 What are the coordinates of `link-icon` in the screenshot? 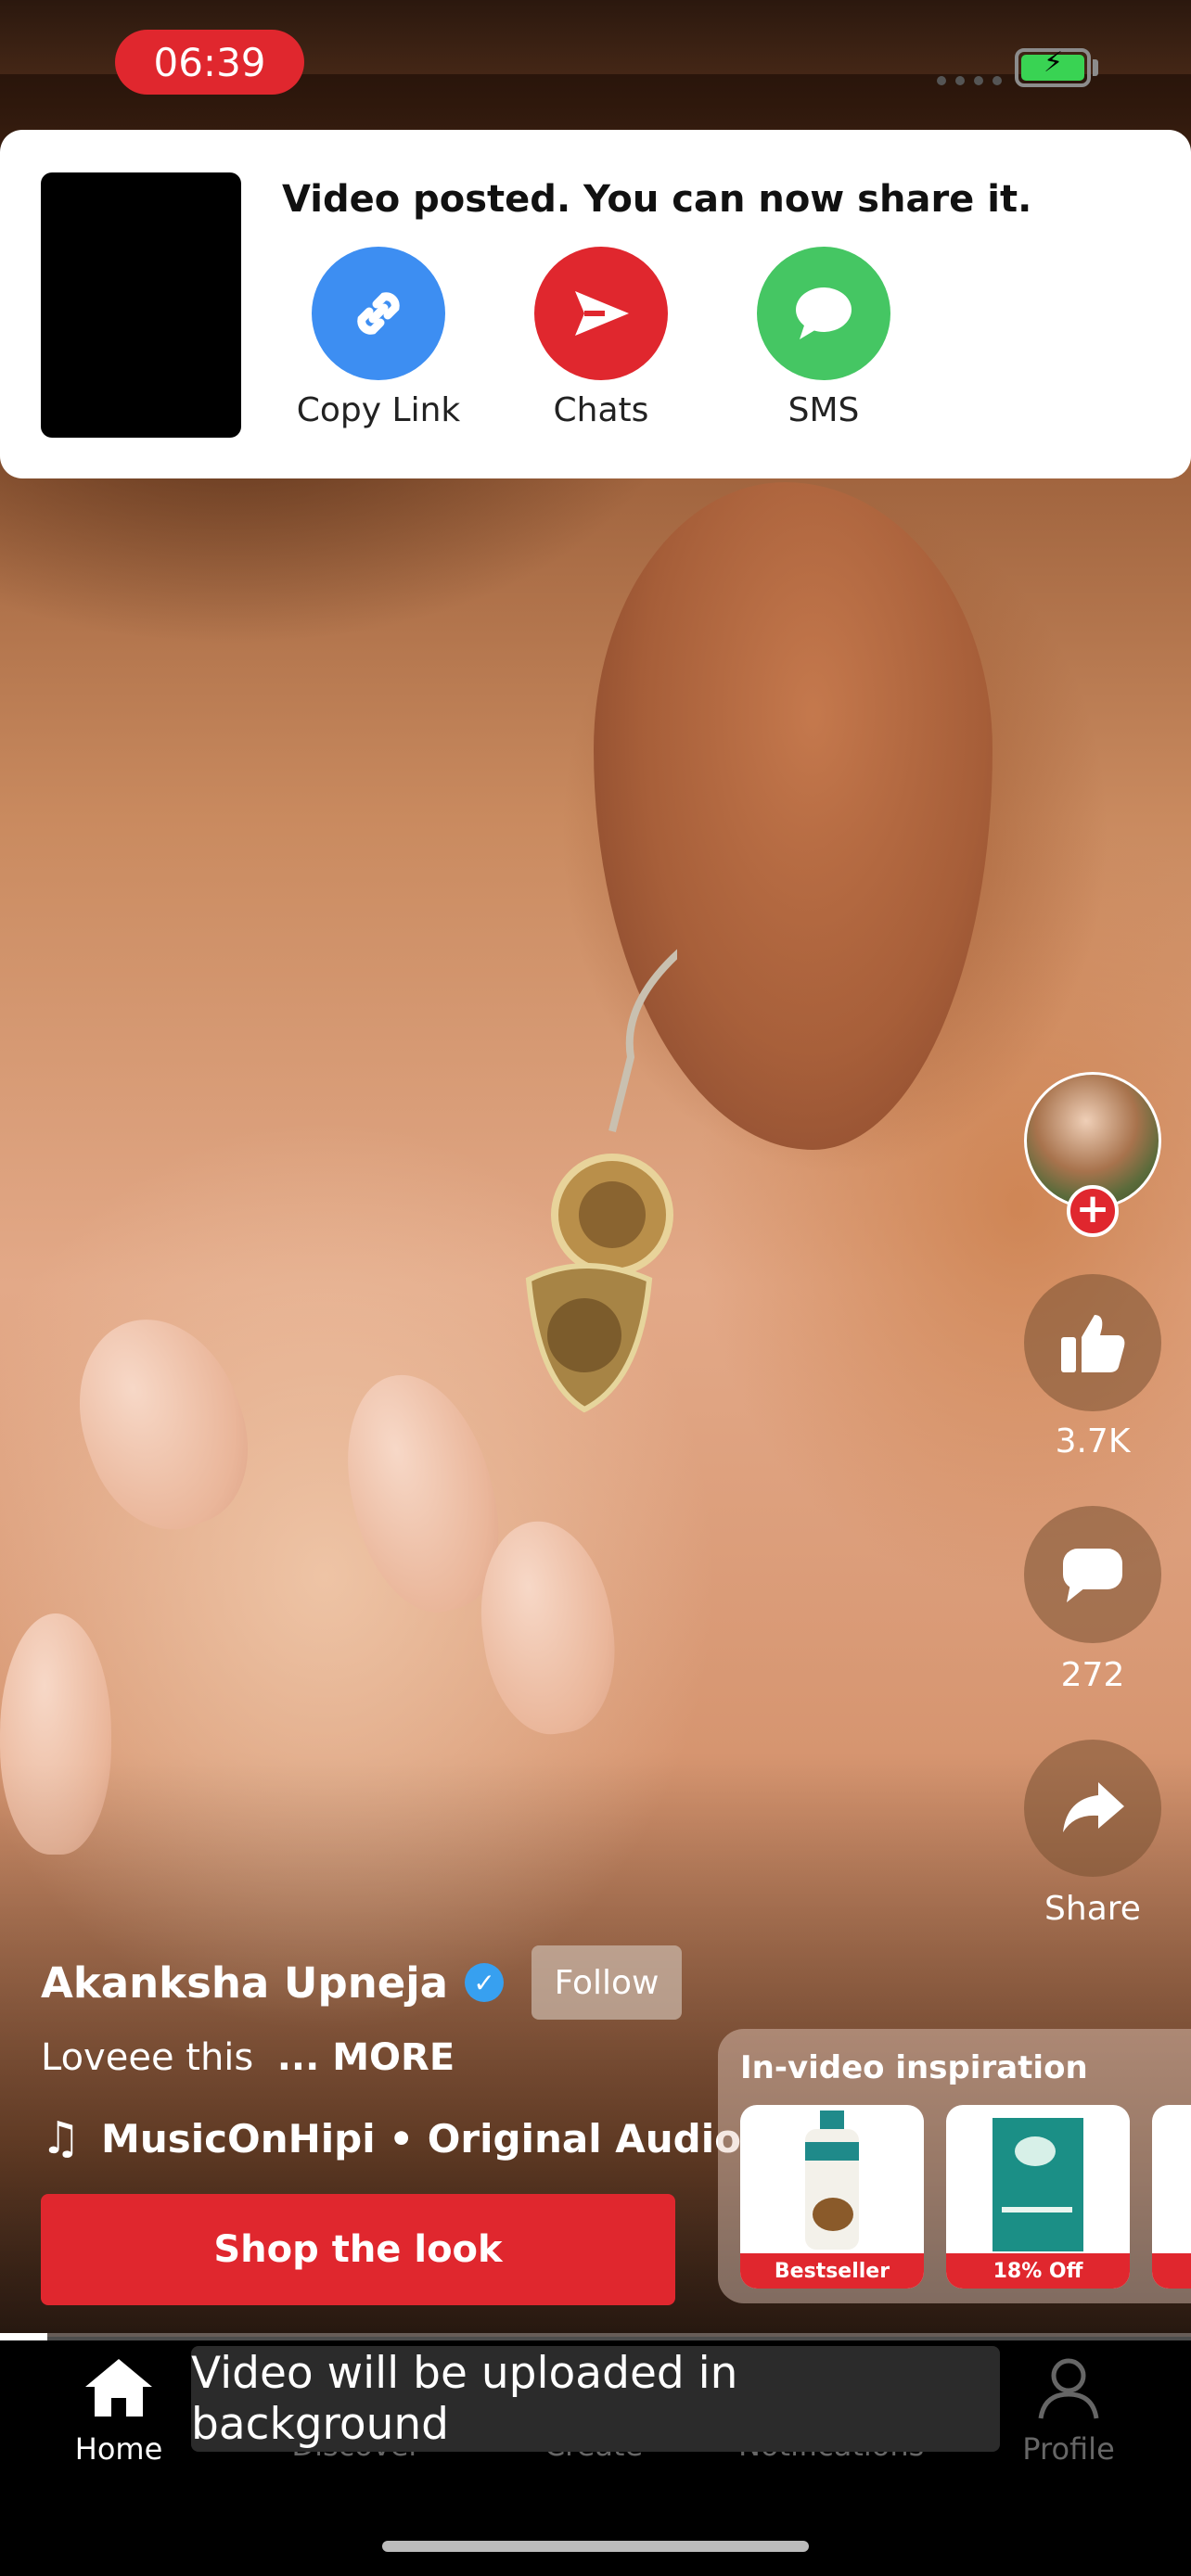 It's located at (378, 313).